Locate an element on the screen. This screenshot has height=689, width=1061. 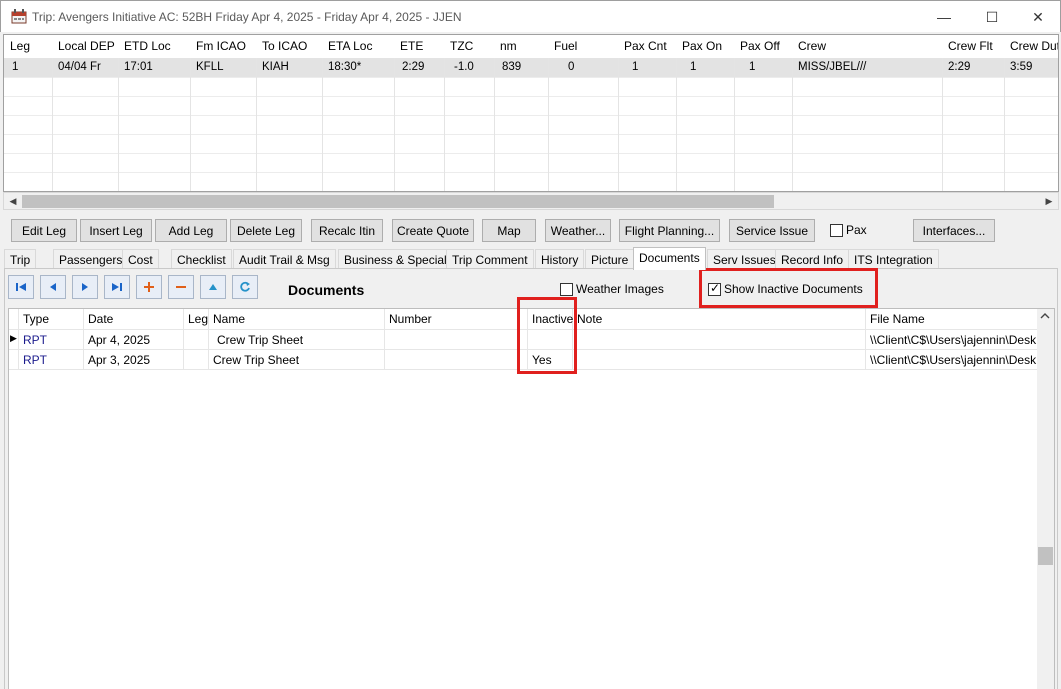
tab-audit-trail: Audit Trail & Msg is located at coordinates (284, 259).